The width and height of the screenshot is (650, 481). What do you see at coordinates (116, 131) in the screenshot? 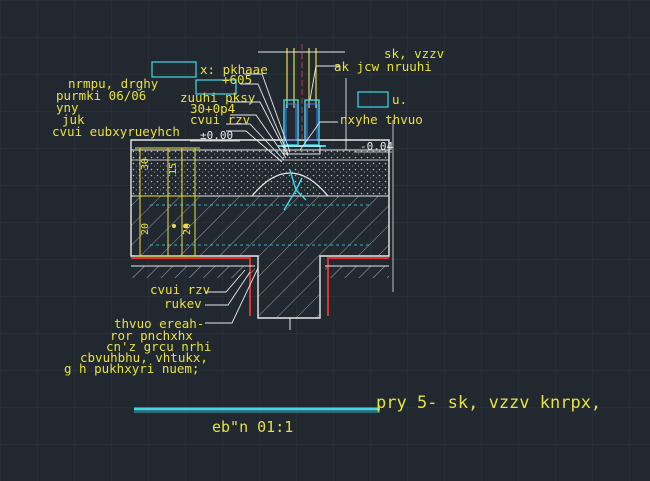
I see `label-left-10: cvui eubxyrueyhch` at bounding box center [116, 131].